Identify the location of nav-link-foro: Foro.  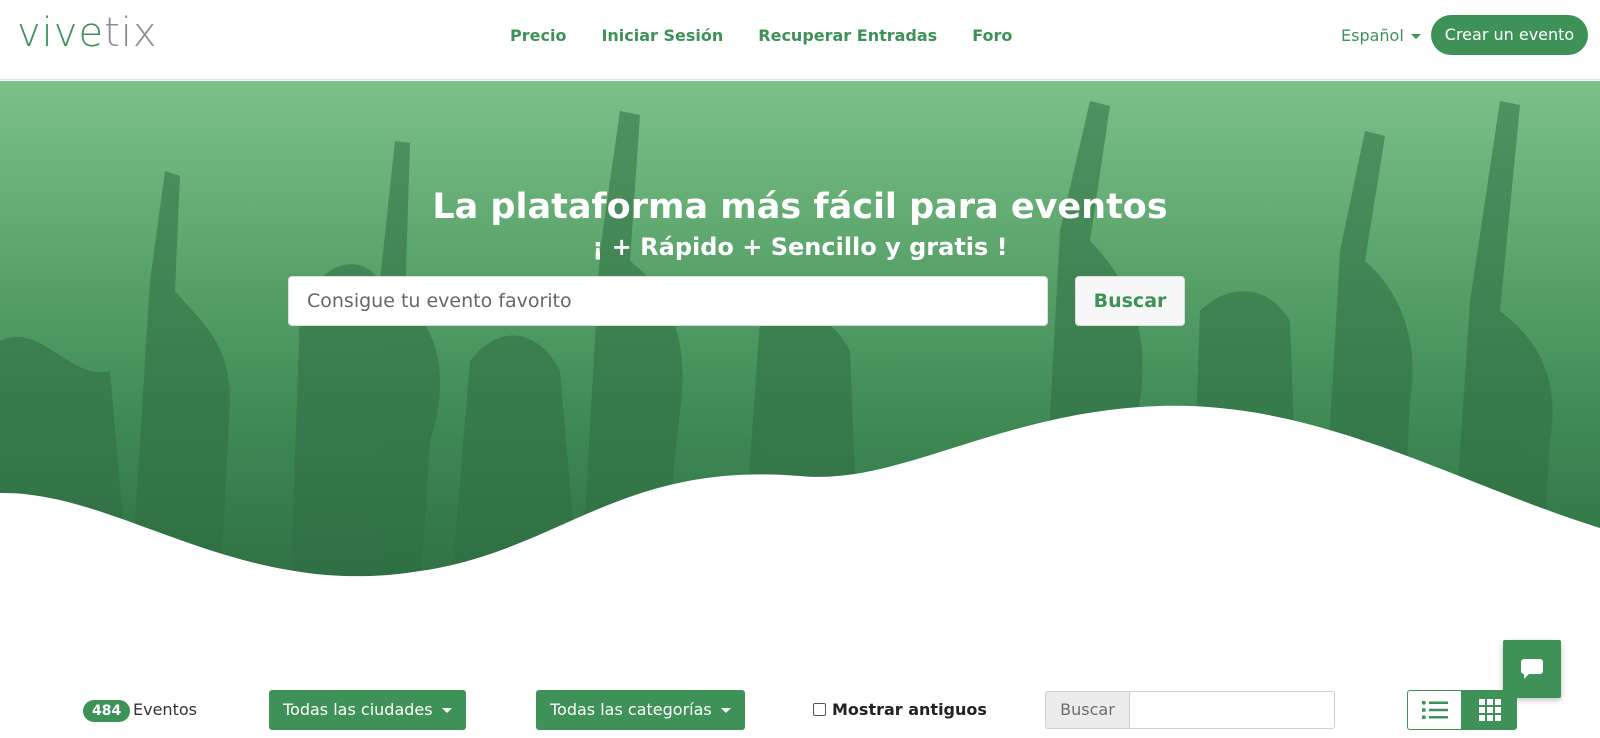
(992, 35).